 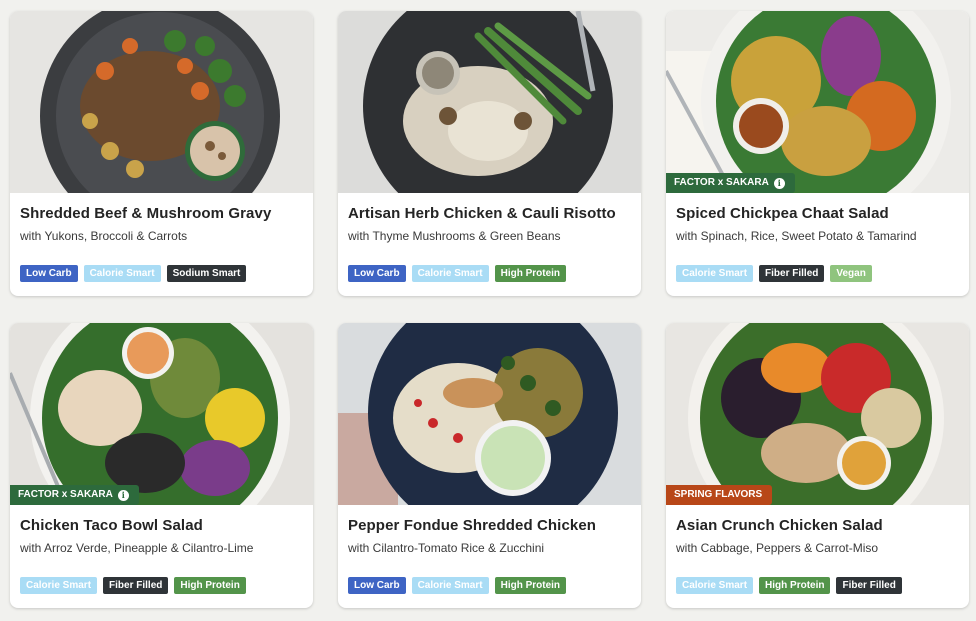 I want to click on tag-vegan: Vegan, so click(x=851, y=273).